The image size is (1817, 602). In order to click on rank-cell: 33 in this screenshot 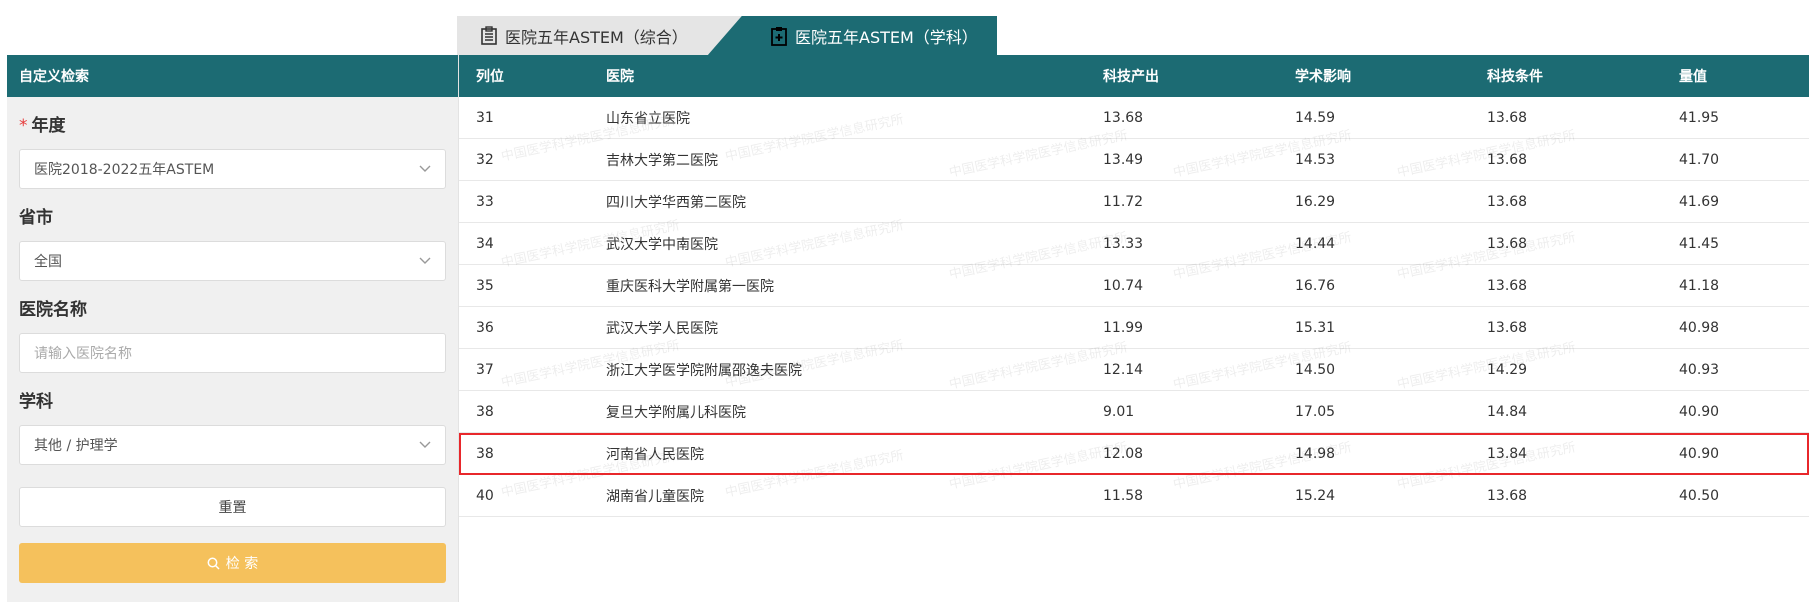, I will do `click(485, 201)`.